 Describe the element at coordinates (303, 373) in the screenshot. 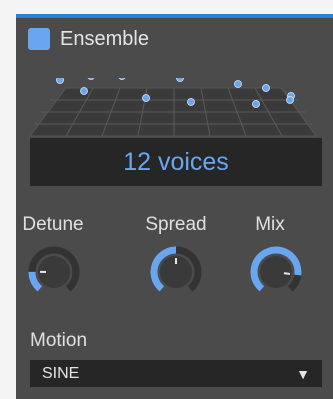

I see `dropdown-arrow-icon: ▼` at that location.